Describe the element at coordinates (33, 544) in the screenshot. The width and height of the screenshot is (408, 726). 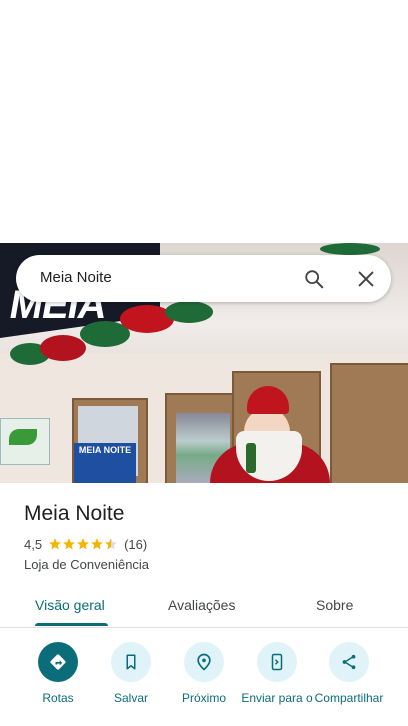
I see `rating-value: 4,5` at that location.